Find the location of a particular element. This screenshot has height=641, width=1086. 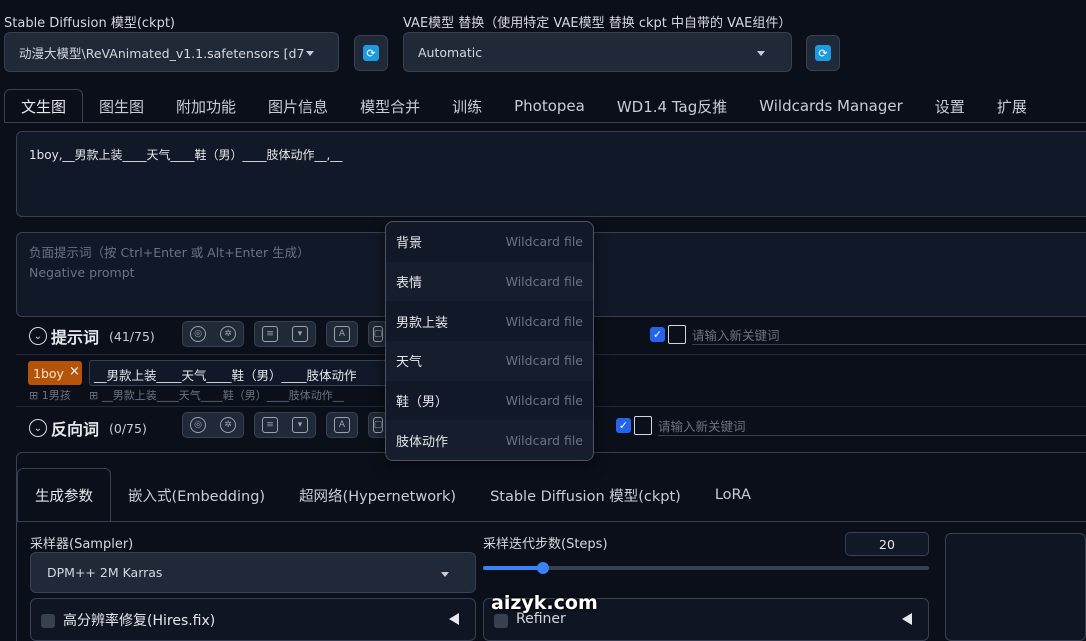

vae-label: VAE模型 替换（使用特定 VAE模型 替换 ckpt 中自带的 VAE组件） is located at coordinates (597, 23).